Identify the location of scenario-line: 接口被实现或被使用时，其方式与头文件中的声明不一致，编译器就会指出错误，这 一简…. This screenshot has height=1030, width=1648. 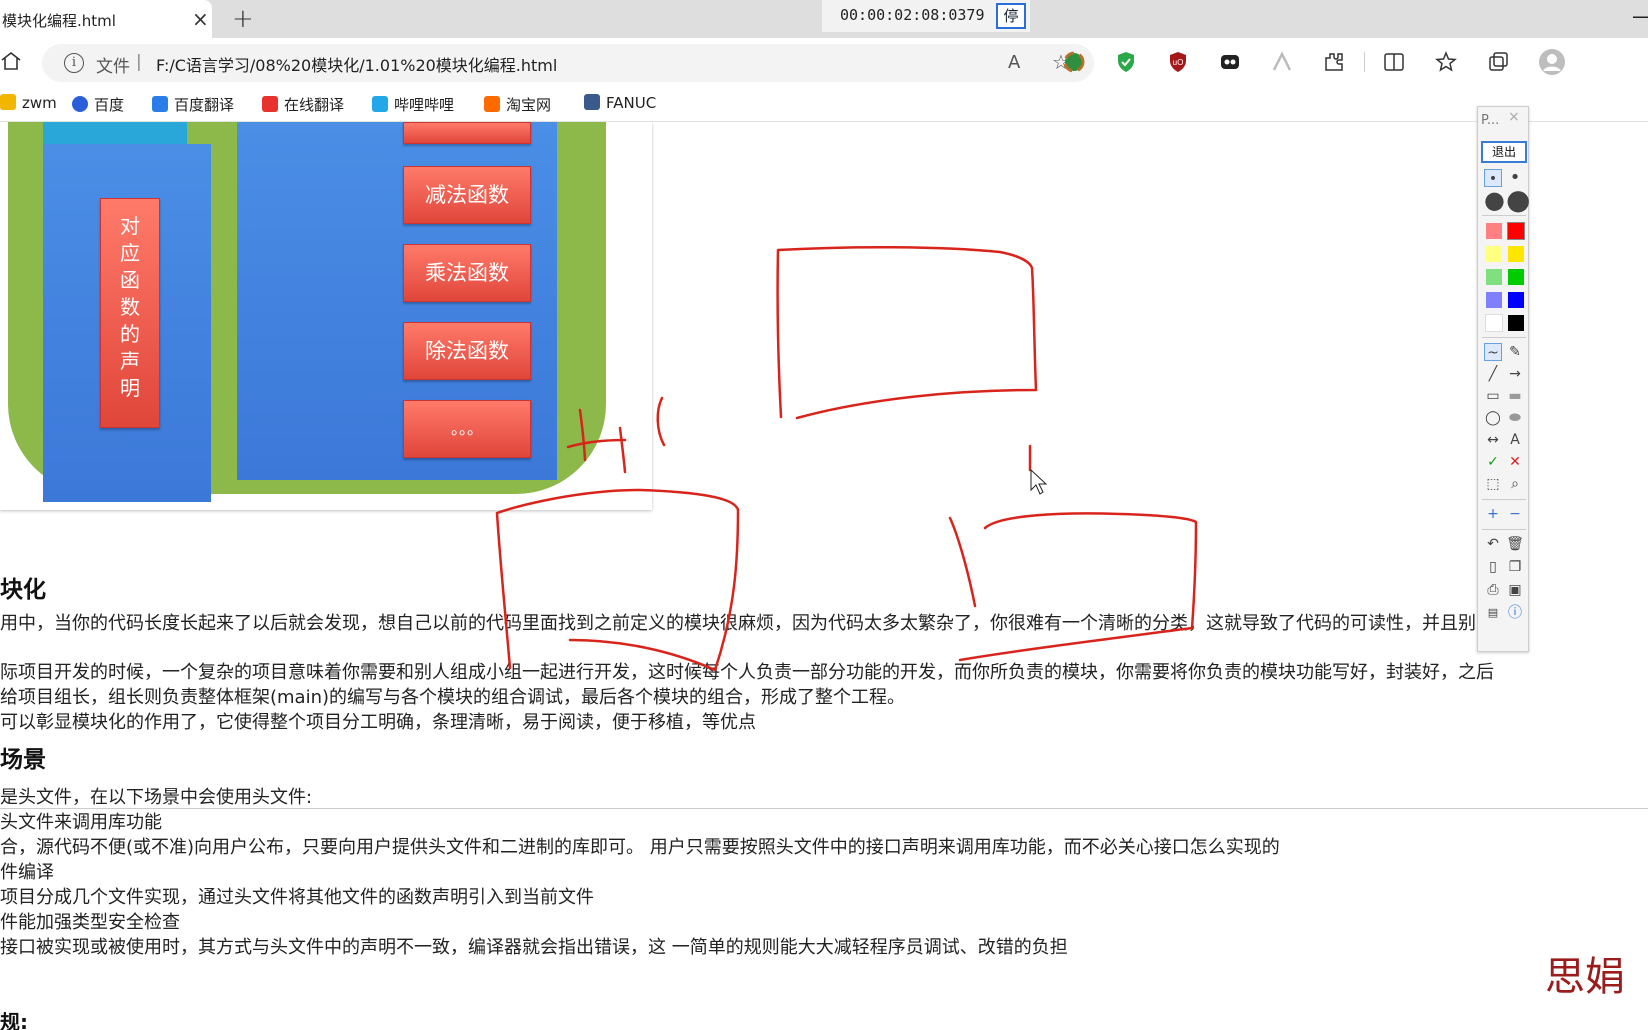
(534, 947).